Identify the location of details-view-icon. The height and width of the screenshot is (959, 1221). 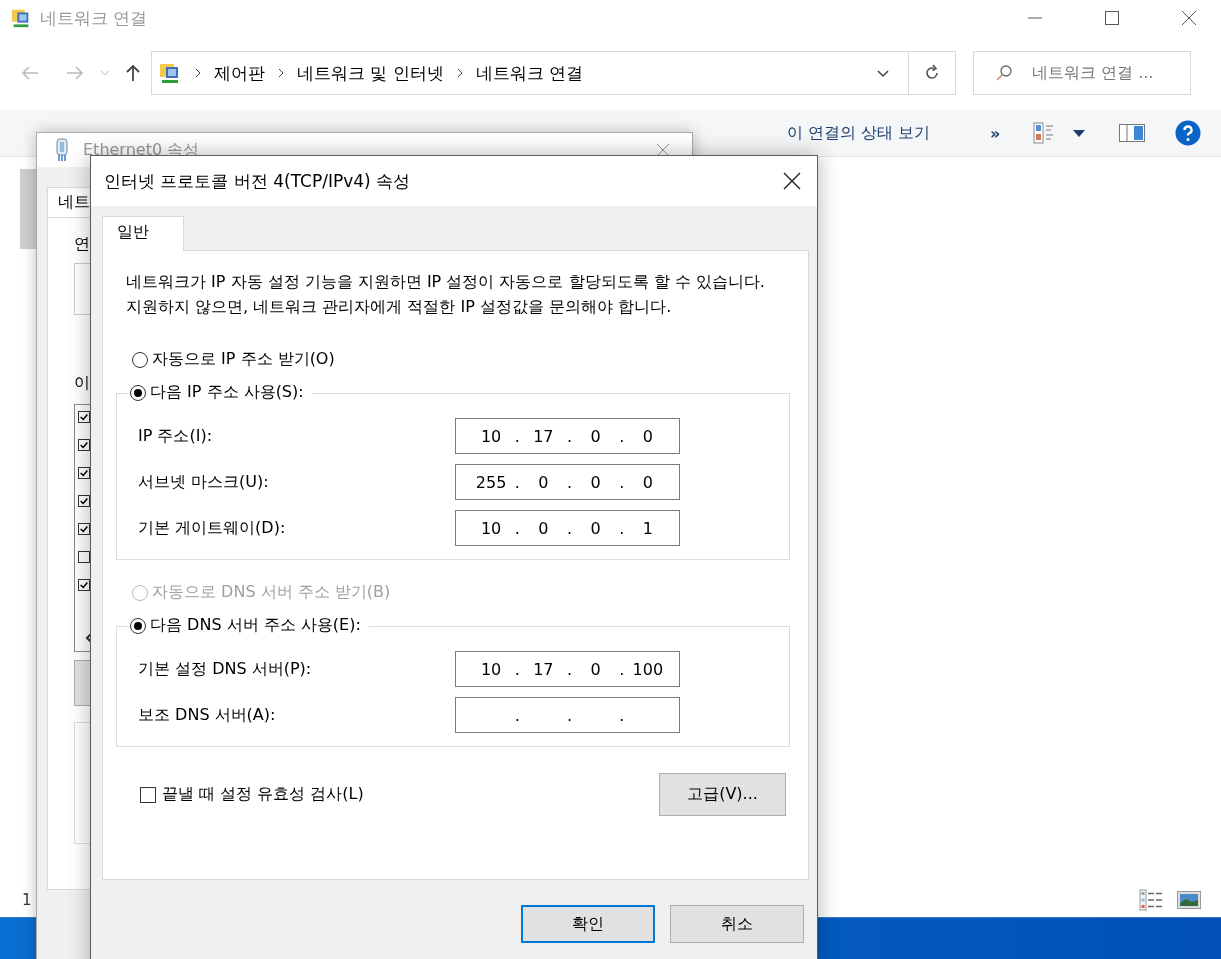
(1152, 900).